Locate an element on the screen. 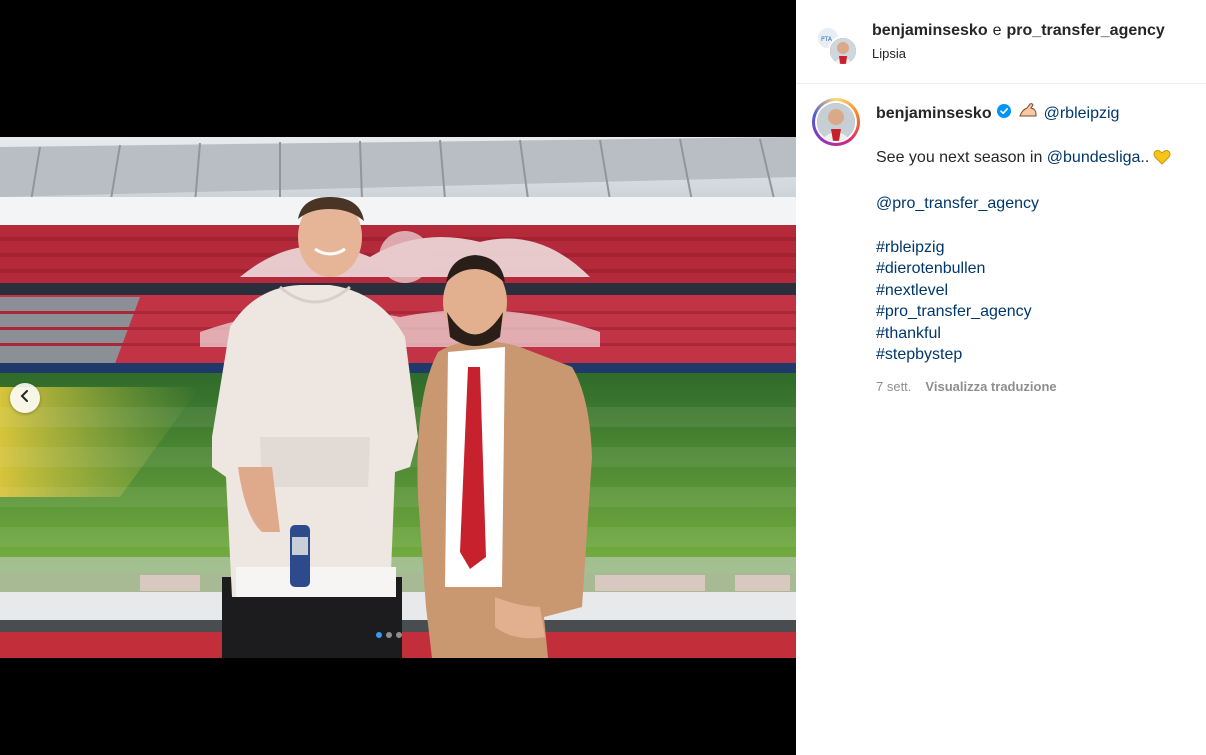 Image resolution: width=1206 pixels, height=755 pixels. mention-club-link: @rbleipzig is located at coordinates (1082, 114).